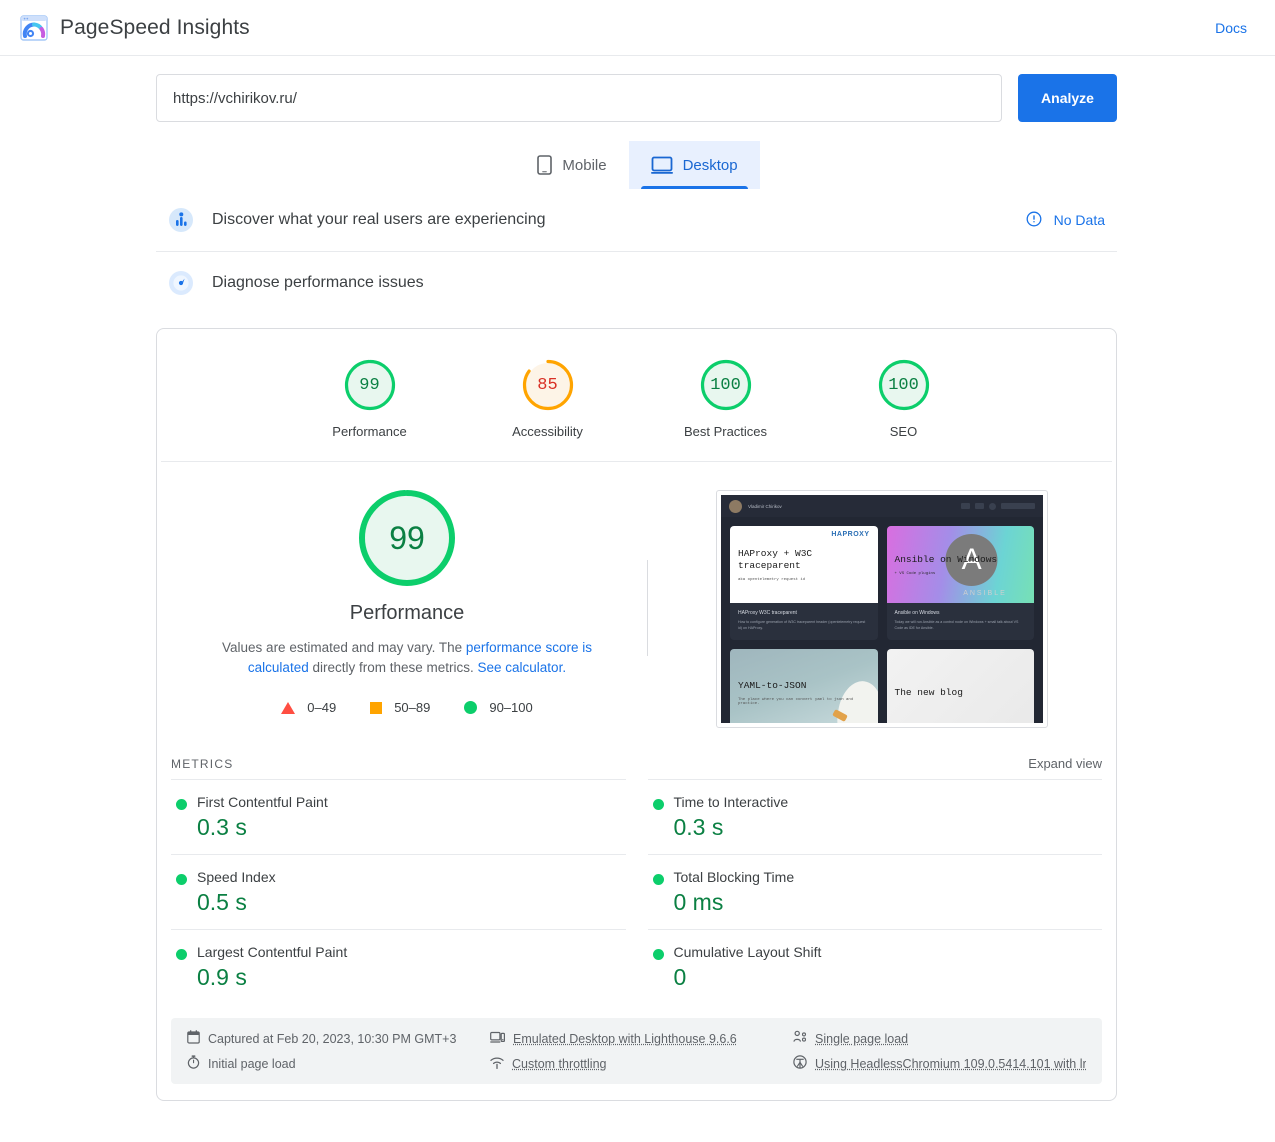 This screenshot has height=1142, width=1275. What do you see at coordinates (710, 165) in the screenshot?
I see `tab-desktop-label: Desktop` at bounding box center [710, 165].